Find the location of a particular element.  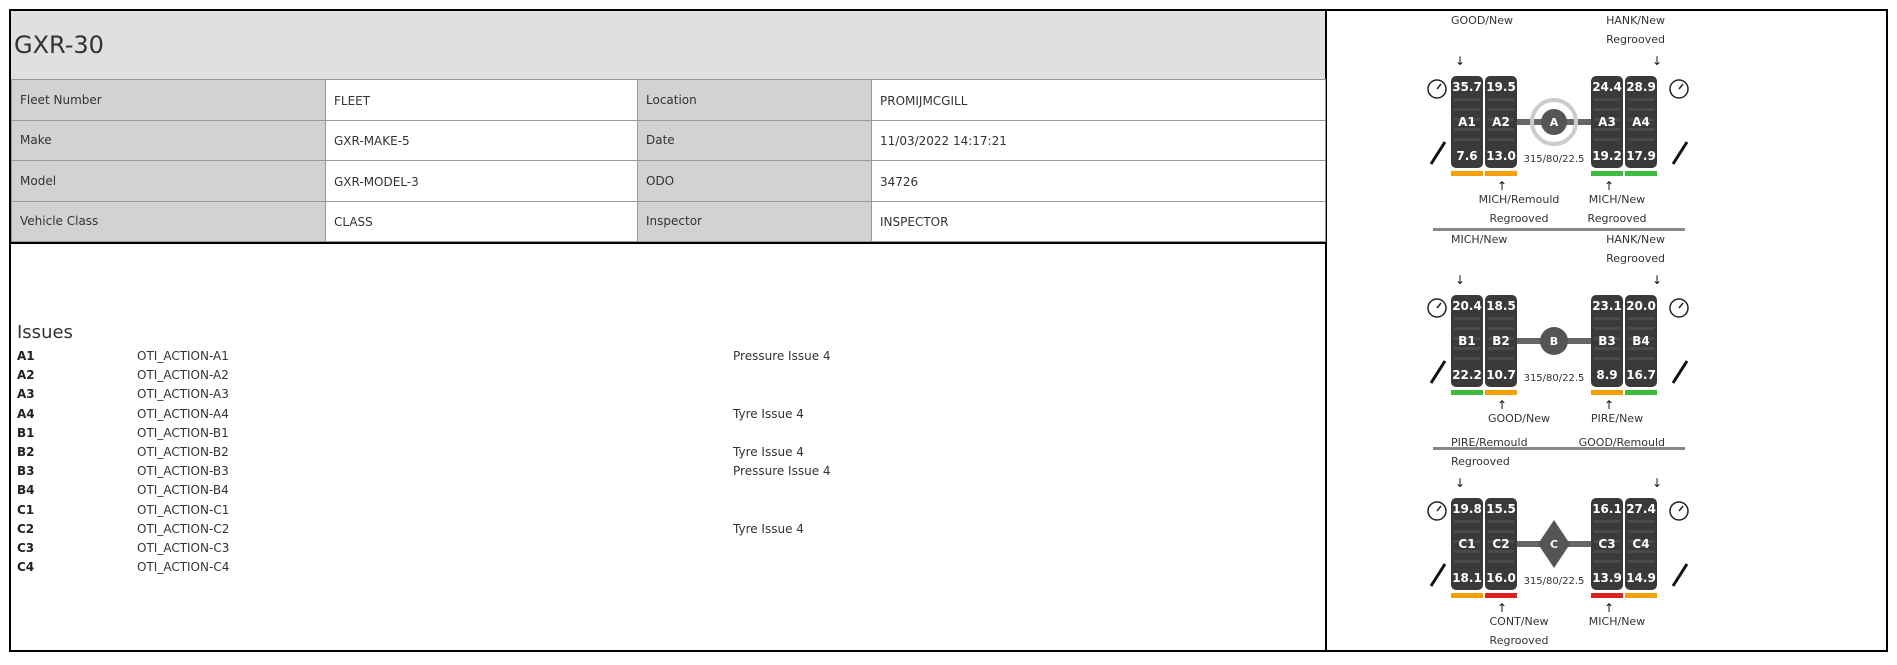

tyre-tread-depth: 17.9 is located at coordinates (1641, 156).